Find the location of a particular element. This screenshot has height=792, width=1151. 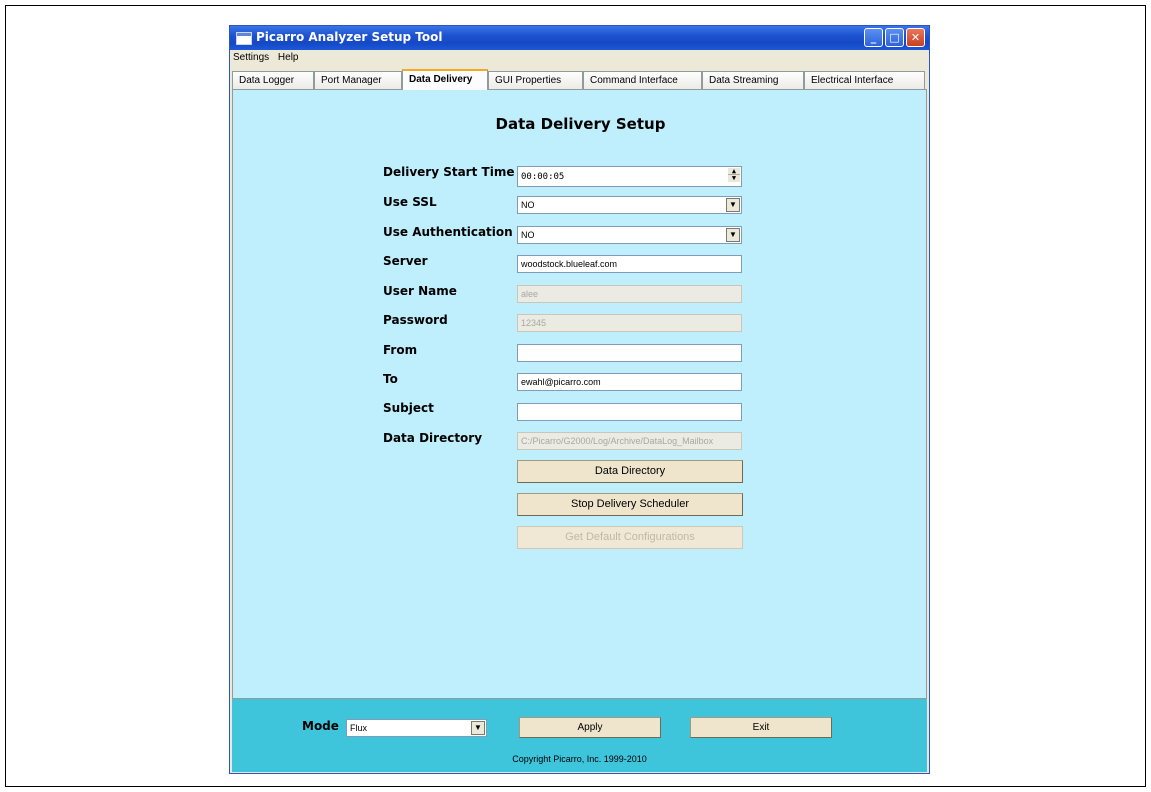

stop-delivery-scheduler-button: Stop Delivery Scheduler is located at coordinates (630, 504).